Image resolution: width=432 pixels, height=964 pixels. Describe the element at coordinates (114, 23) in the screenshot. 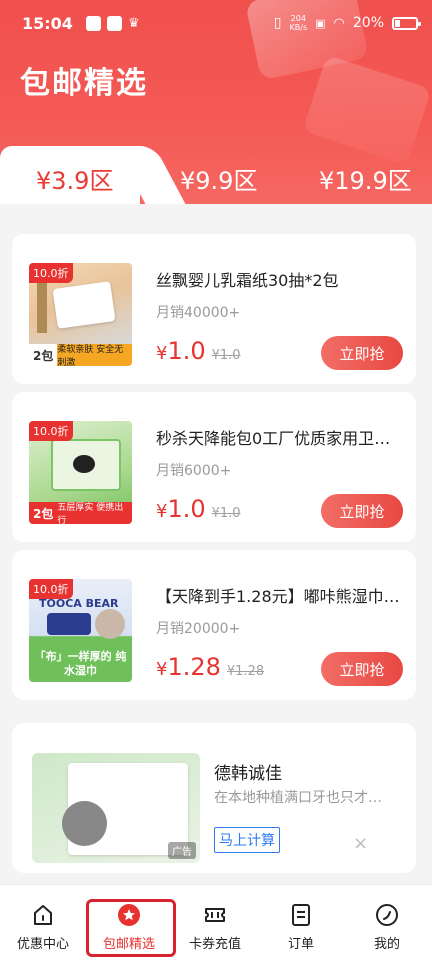

I see `app-notification-icon` at that location.